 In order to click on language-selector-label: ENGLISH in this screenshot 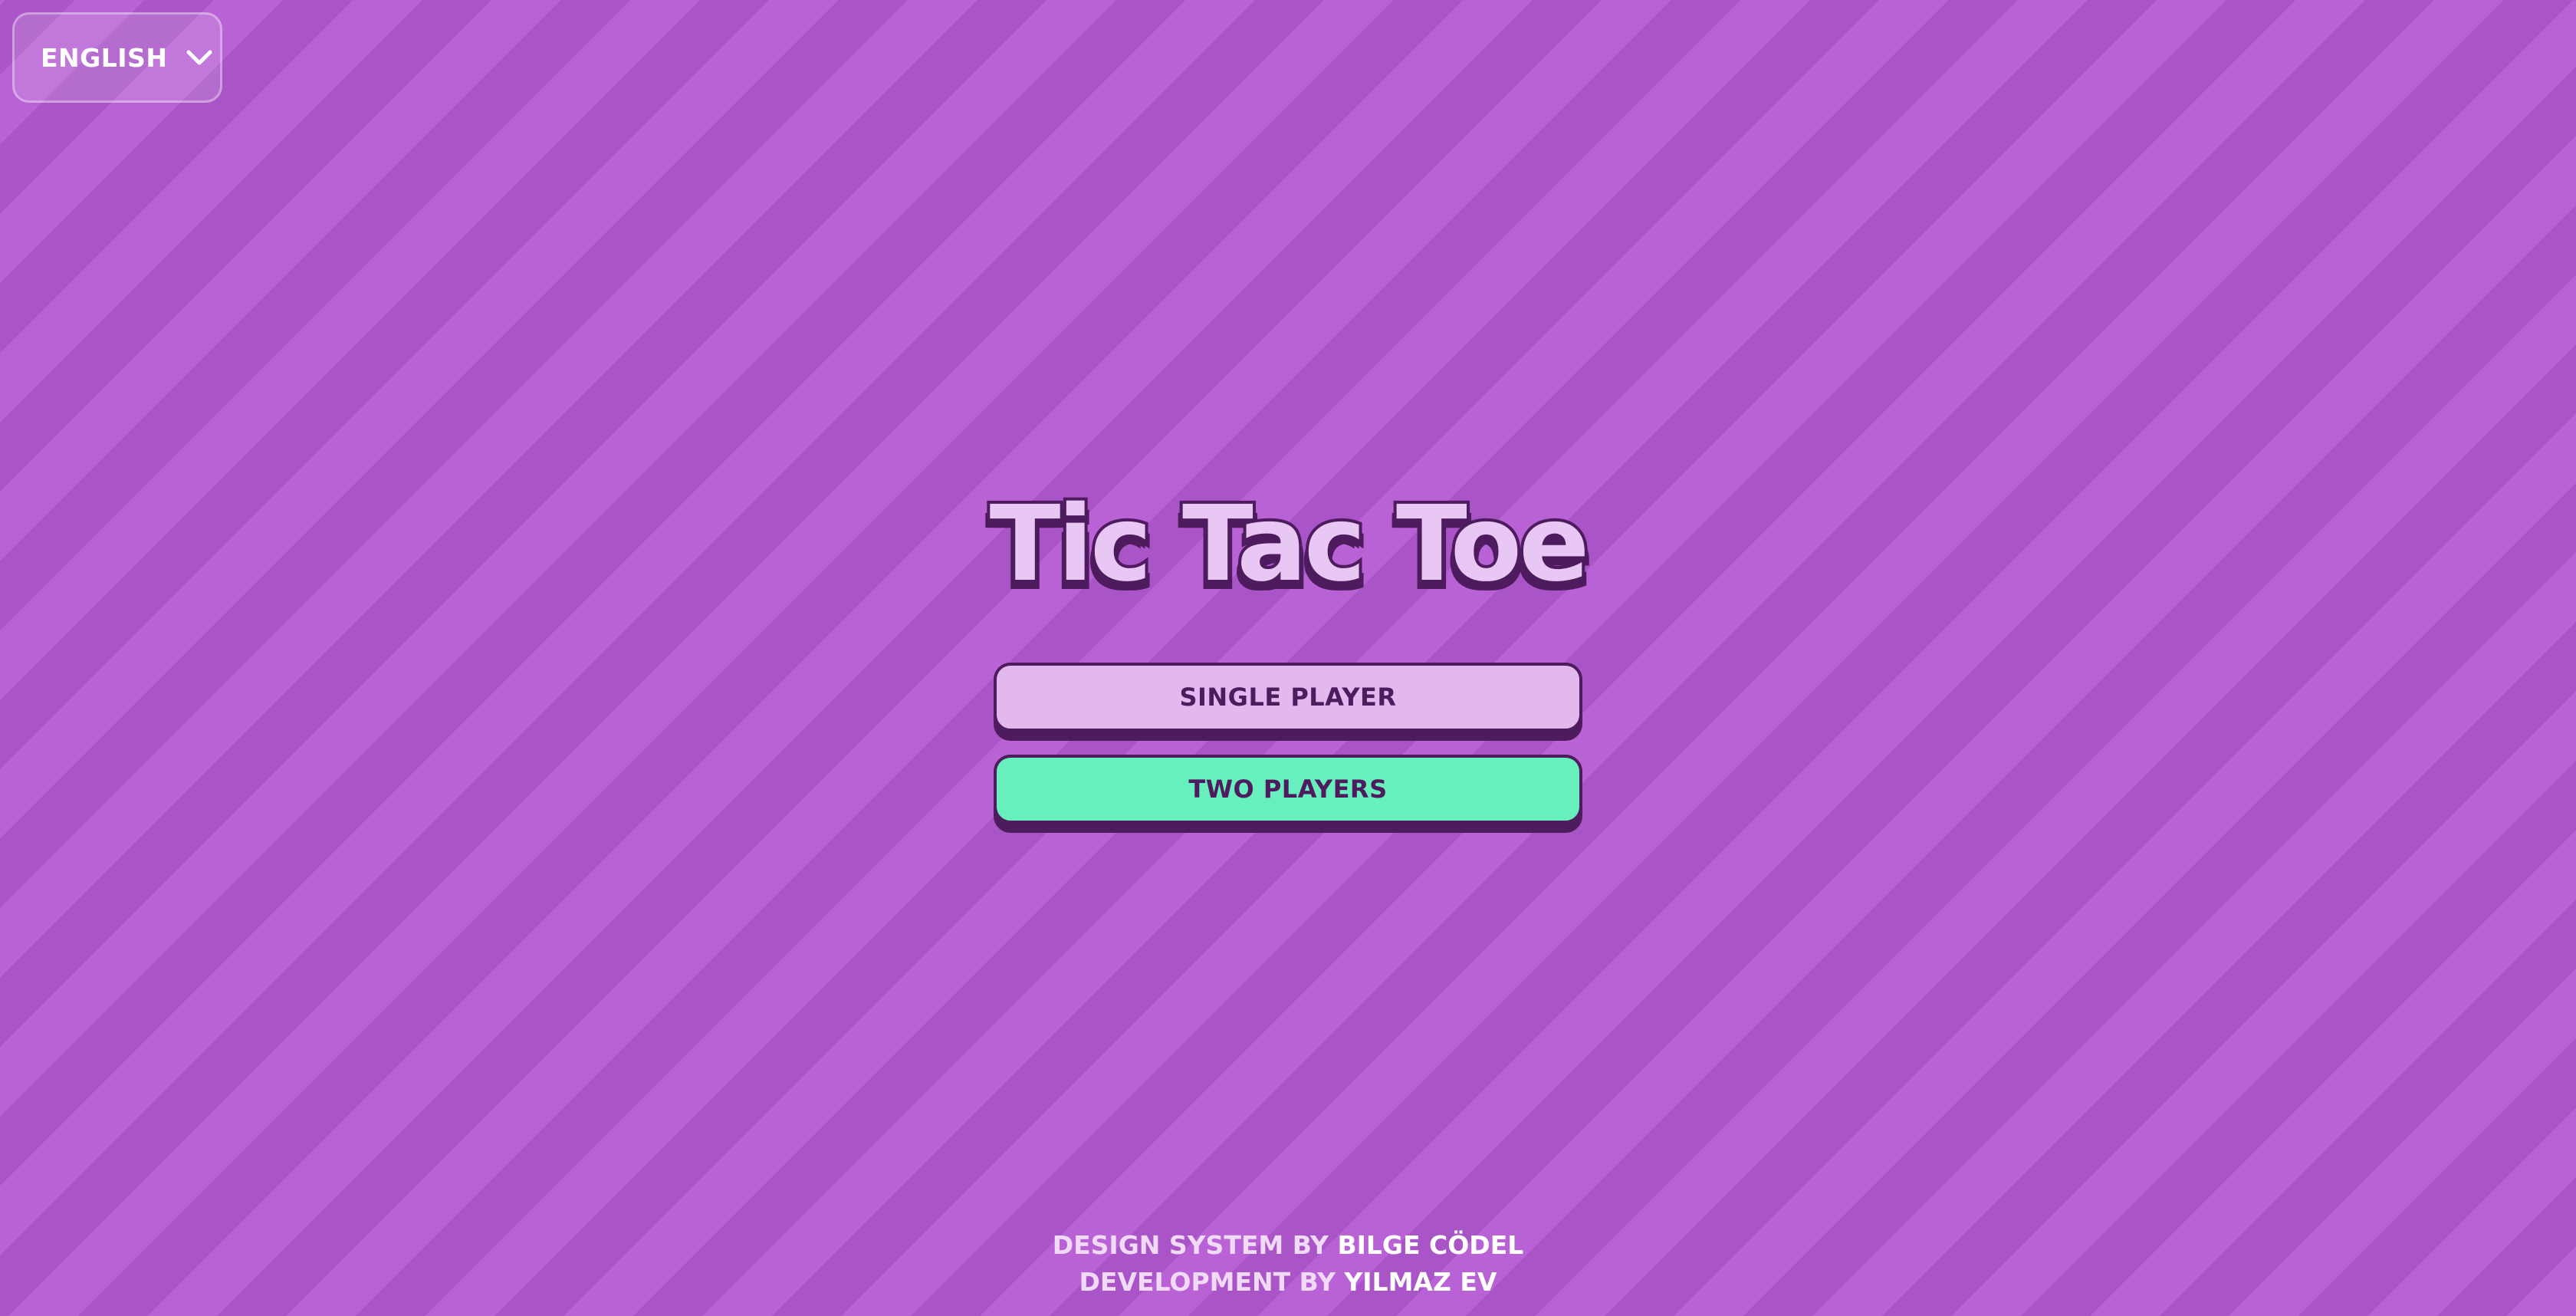, I will do `click(105, 57)`.